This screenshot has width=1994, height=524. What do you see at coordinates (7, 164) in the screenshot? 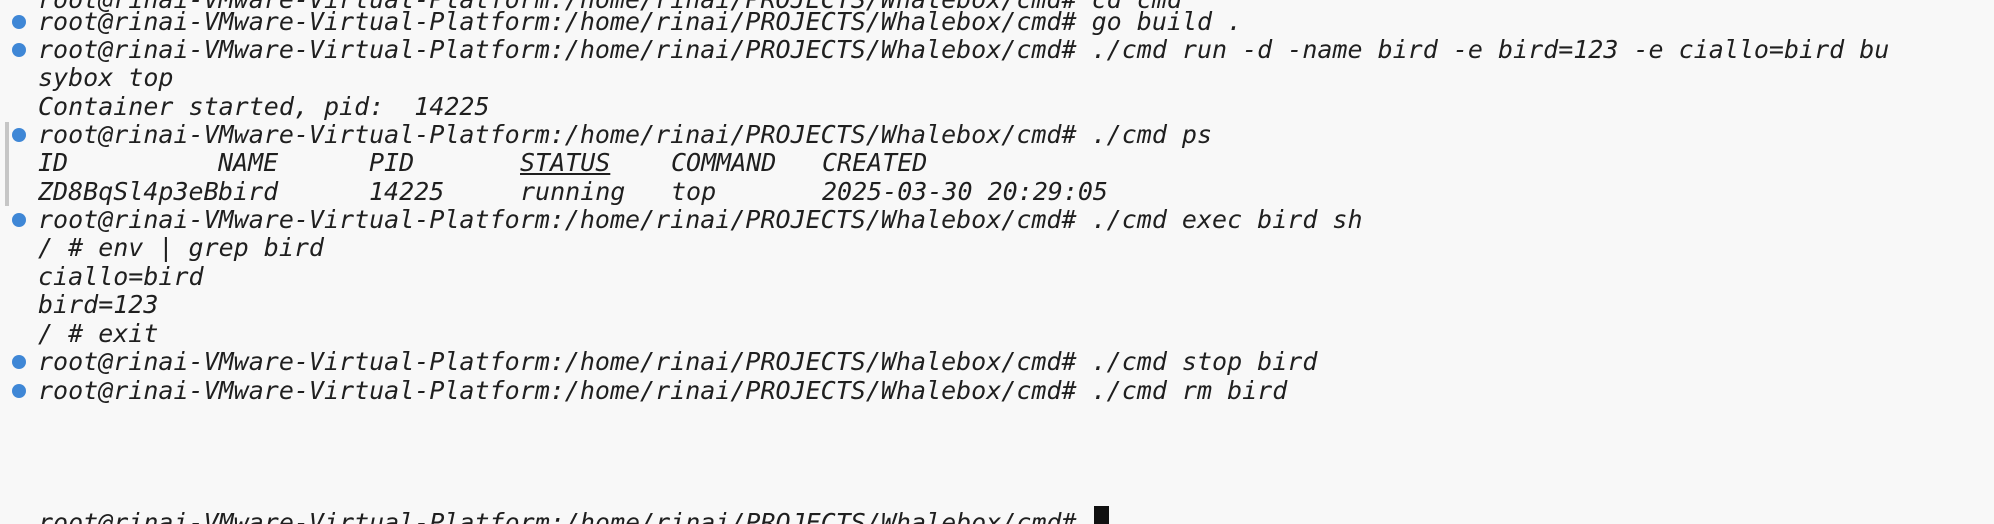
I see `gutter-marker` at bounding box center [7, 164].